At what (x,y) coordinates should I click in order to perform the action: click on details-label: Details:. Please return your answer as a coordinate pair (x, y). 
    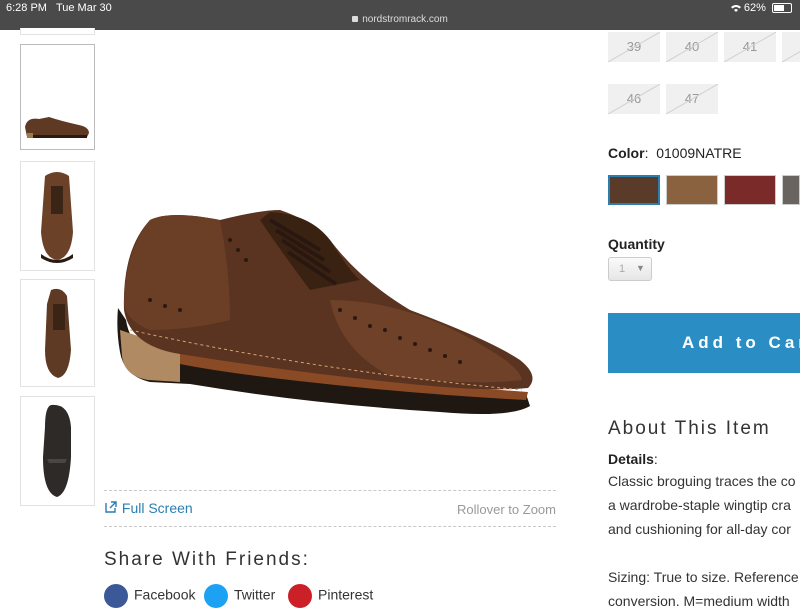
    Looking at the image, I should click on (633, 459).